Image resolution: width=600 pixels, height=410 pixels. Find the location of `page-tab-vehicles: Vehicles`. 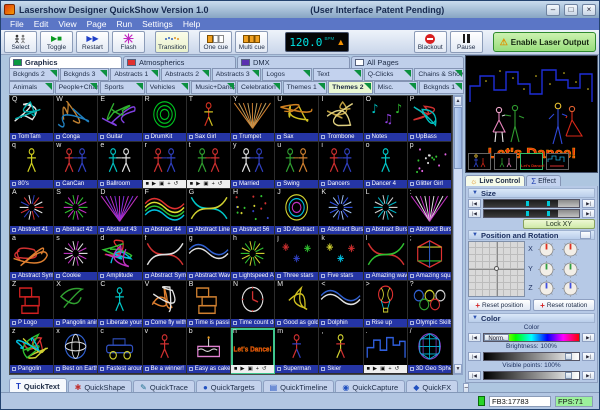

page-tab-vehicles: Vehicles is located at coordinates (168, 87).